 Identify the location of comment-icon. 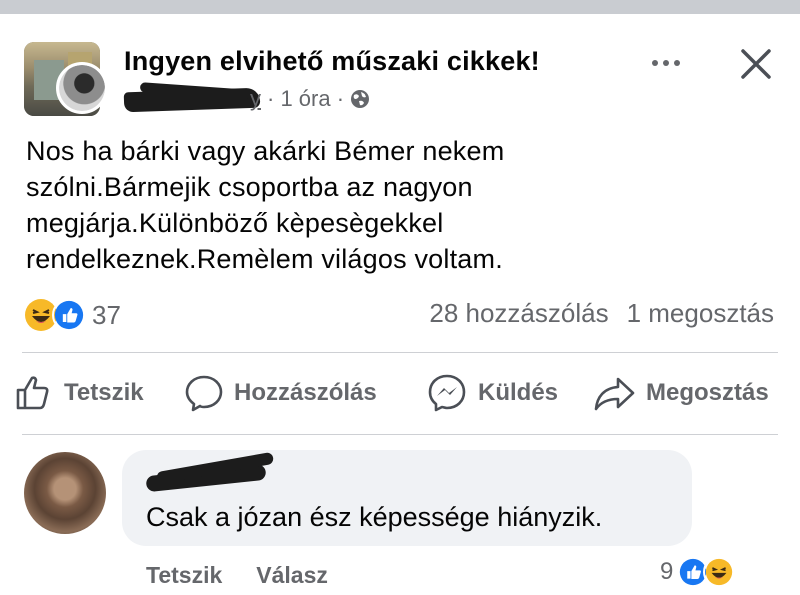
(204, 393).